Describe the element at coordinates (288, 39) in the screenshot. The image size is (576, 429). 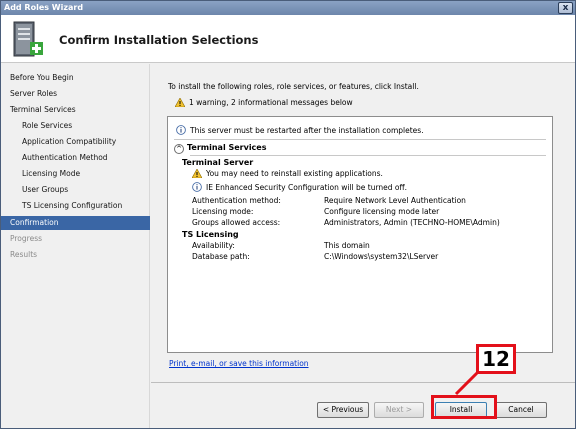
I see `wizard-header: Confirm Installation Selections` at that location.